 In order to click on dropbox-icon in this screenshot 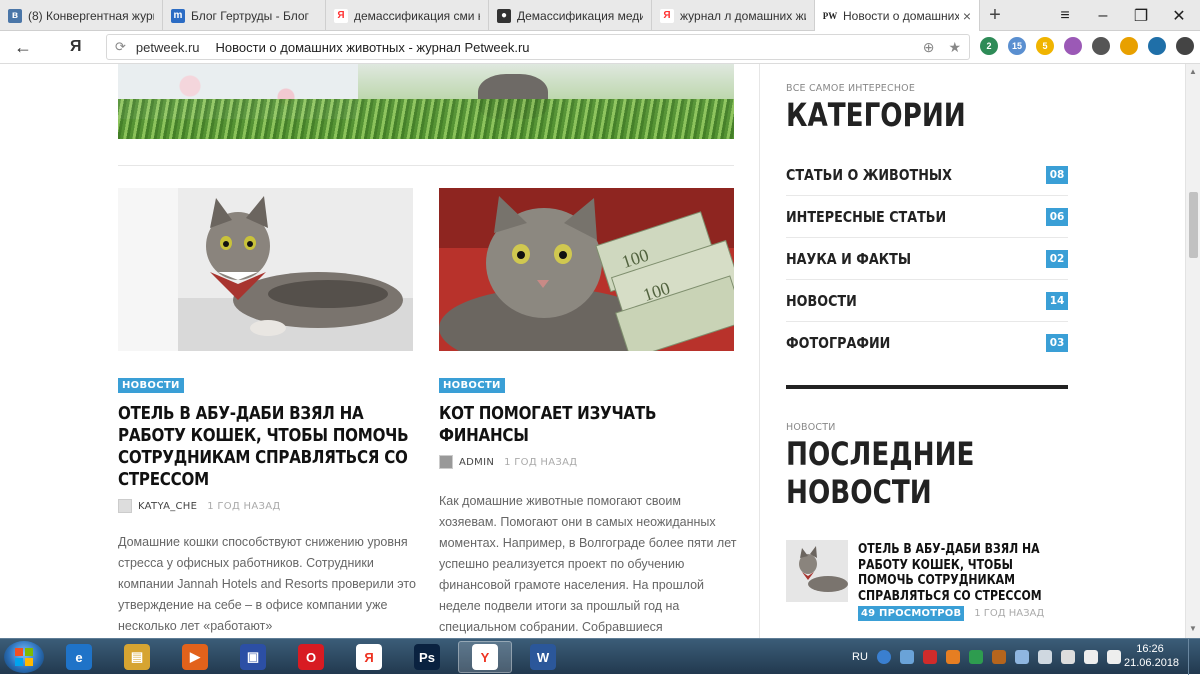, I will do `click(906, 657)`.